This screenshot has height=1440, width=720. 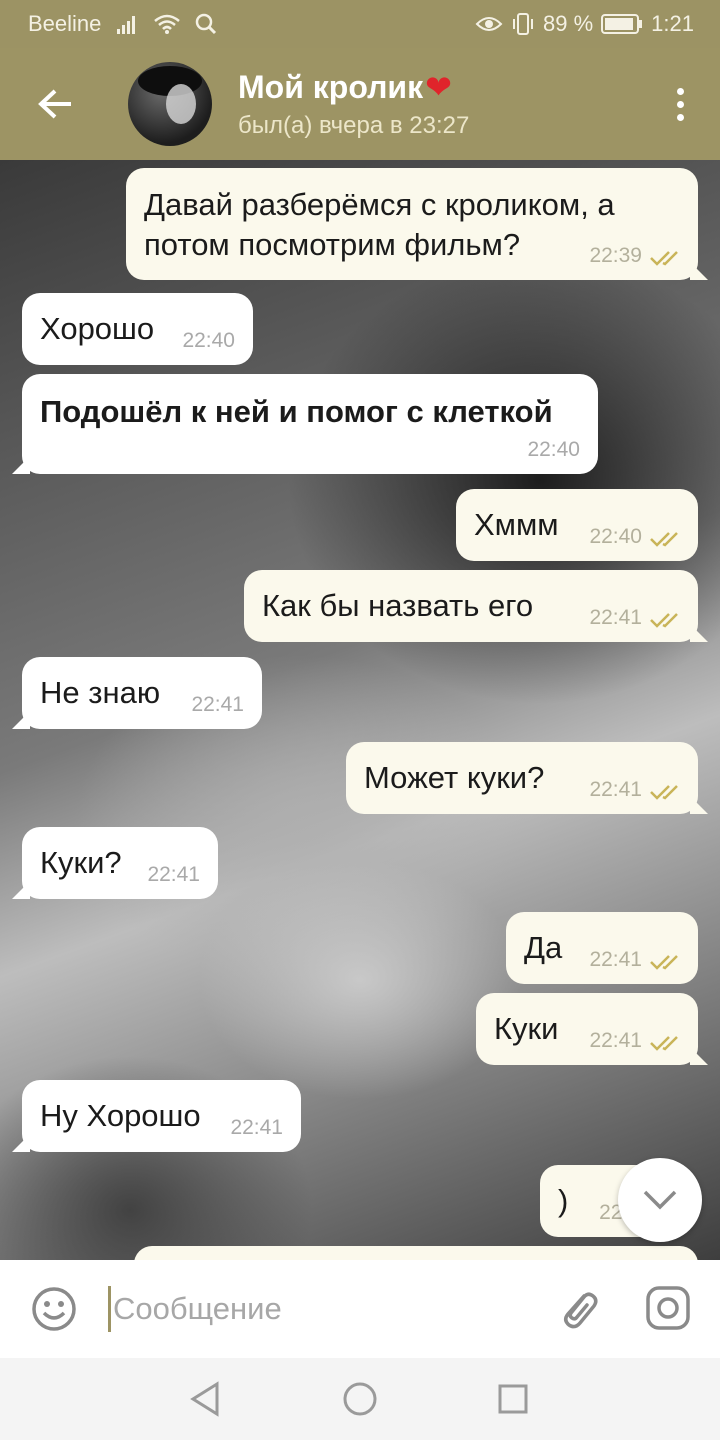 I want to click on avatar, so click(x=170, y=104).